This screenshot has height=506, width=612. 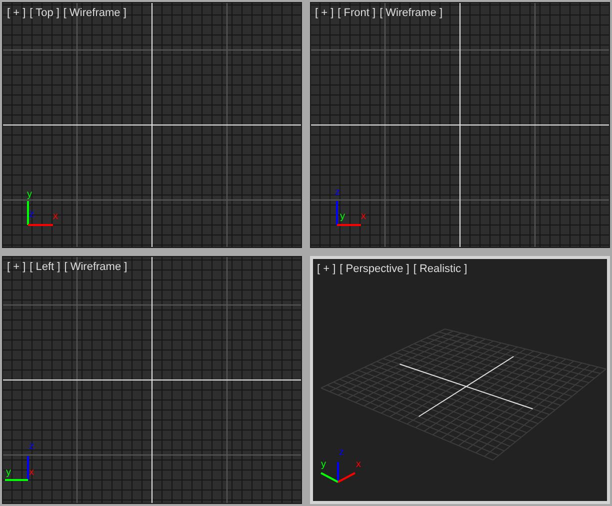 What do you see at coordinates (45, 267) in the screenshot?
I see `view-label: [ Left ]` at bounding box center [45, 267].